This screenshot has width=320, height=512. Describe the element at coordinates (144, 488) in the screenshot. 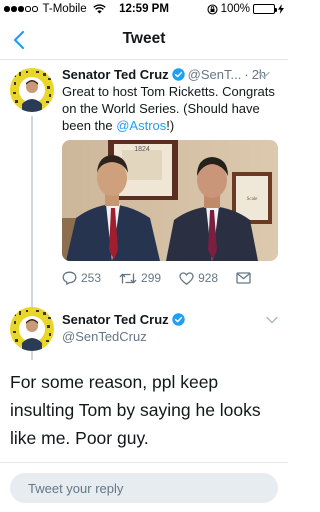

I see `reply-input: Tweet your reply` at that location.